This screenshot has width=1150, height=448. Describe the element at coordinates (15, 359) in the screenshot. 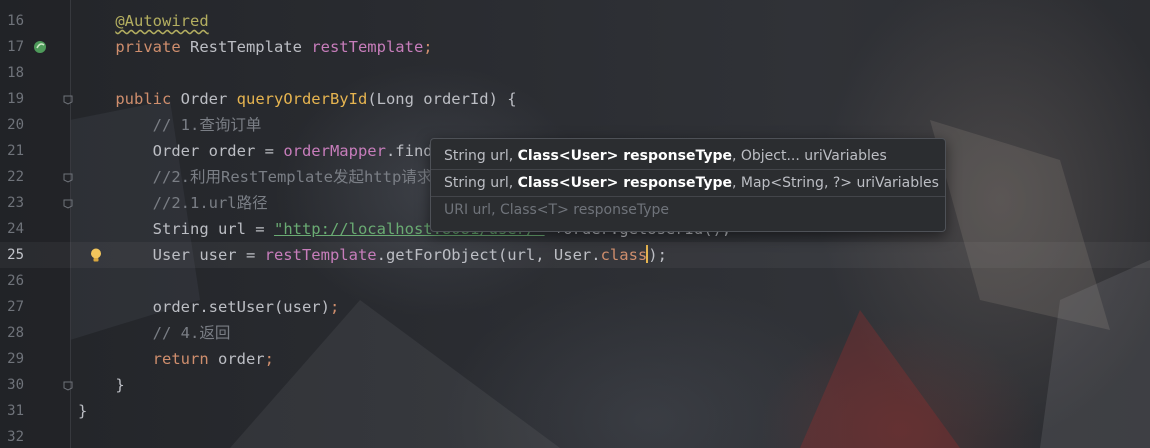

I see `line-number: 29` at that location.